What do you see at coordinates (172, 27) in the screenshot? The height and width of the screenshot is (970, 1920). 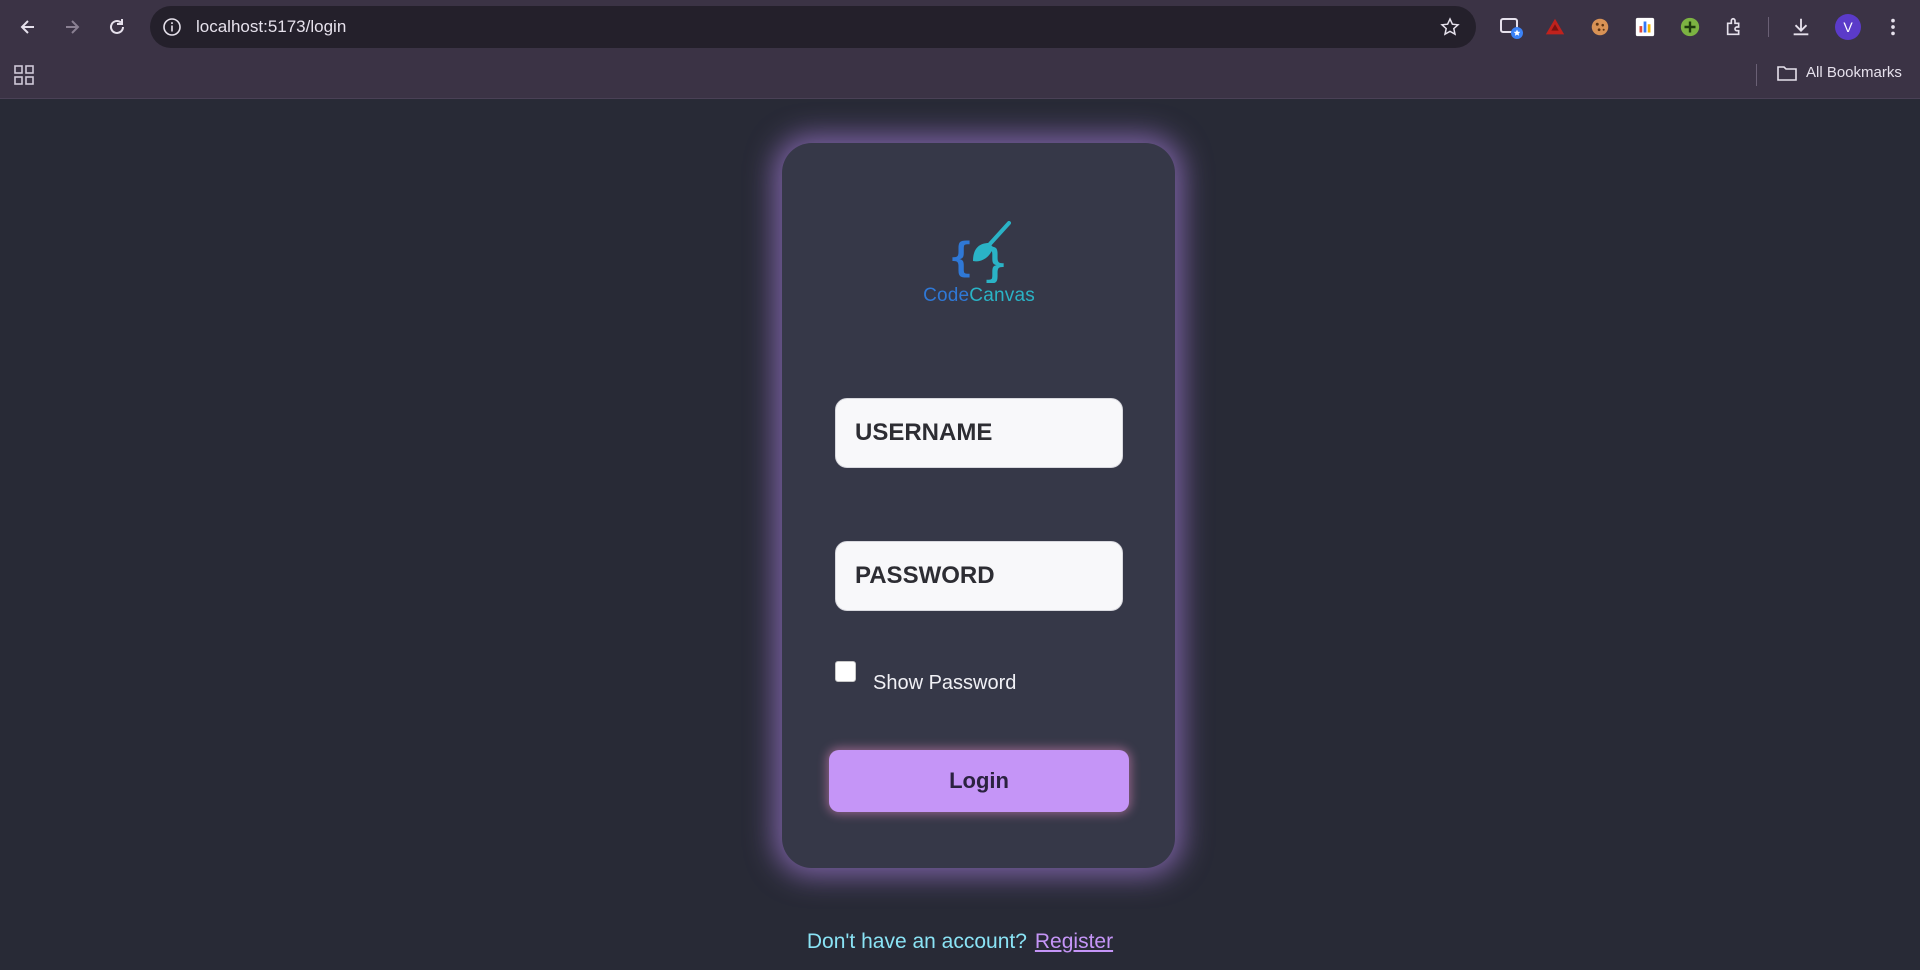 I see `site-info-icon` at bounding box center [172, 27].